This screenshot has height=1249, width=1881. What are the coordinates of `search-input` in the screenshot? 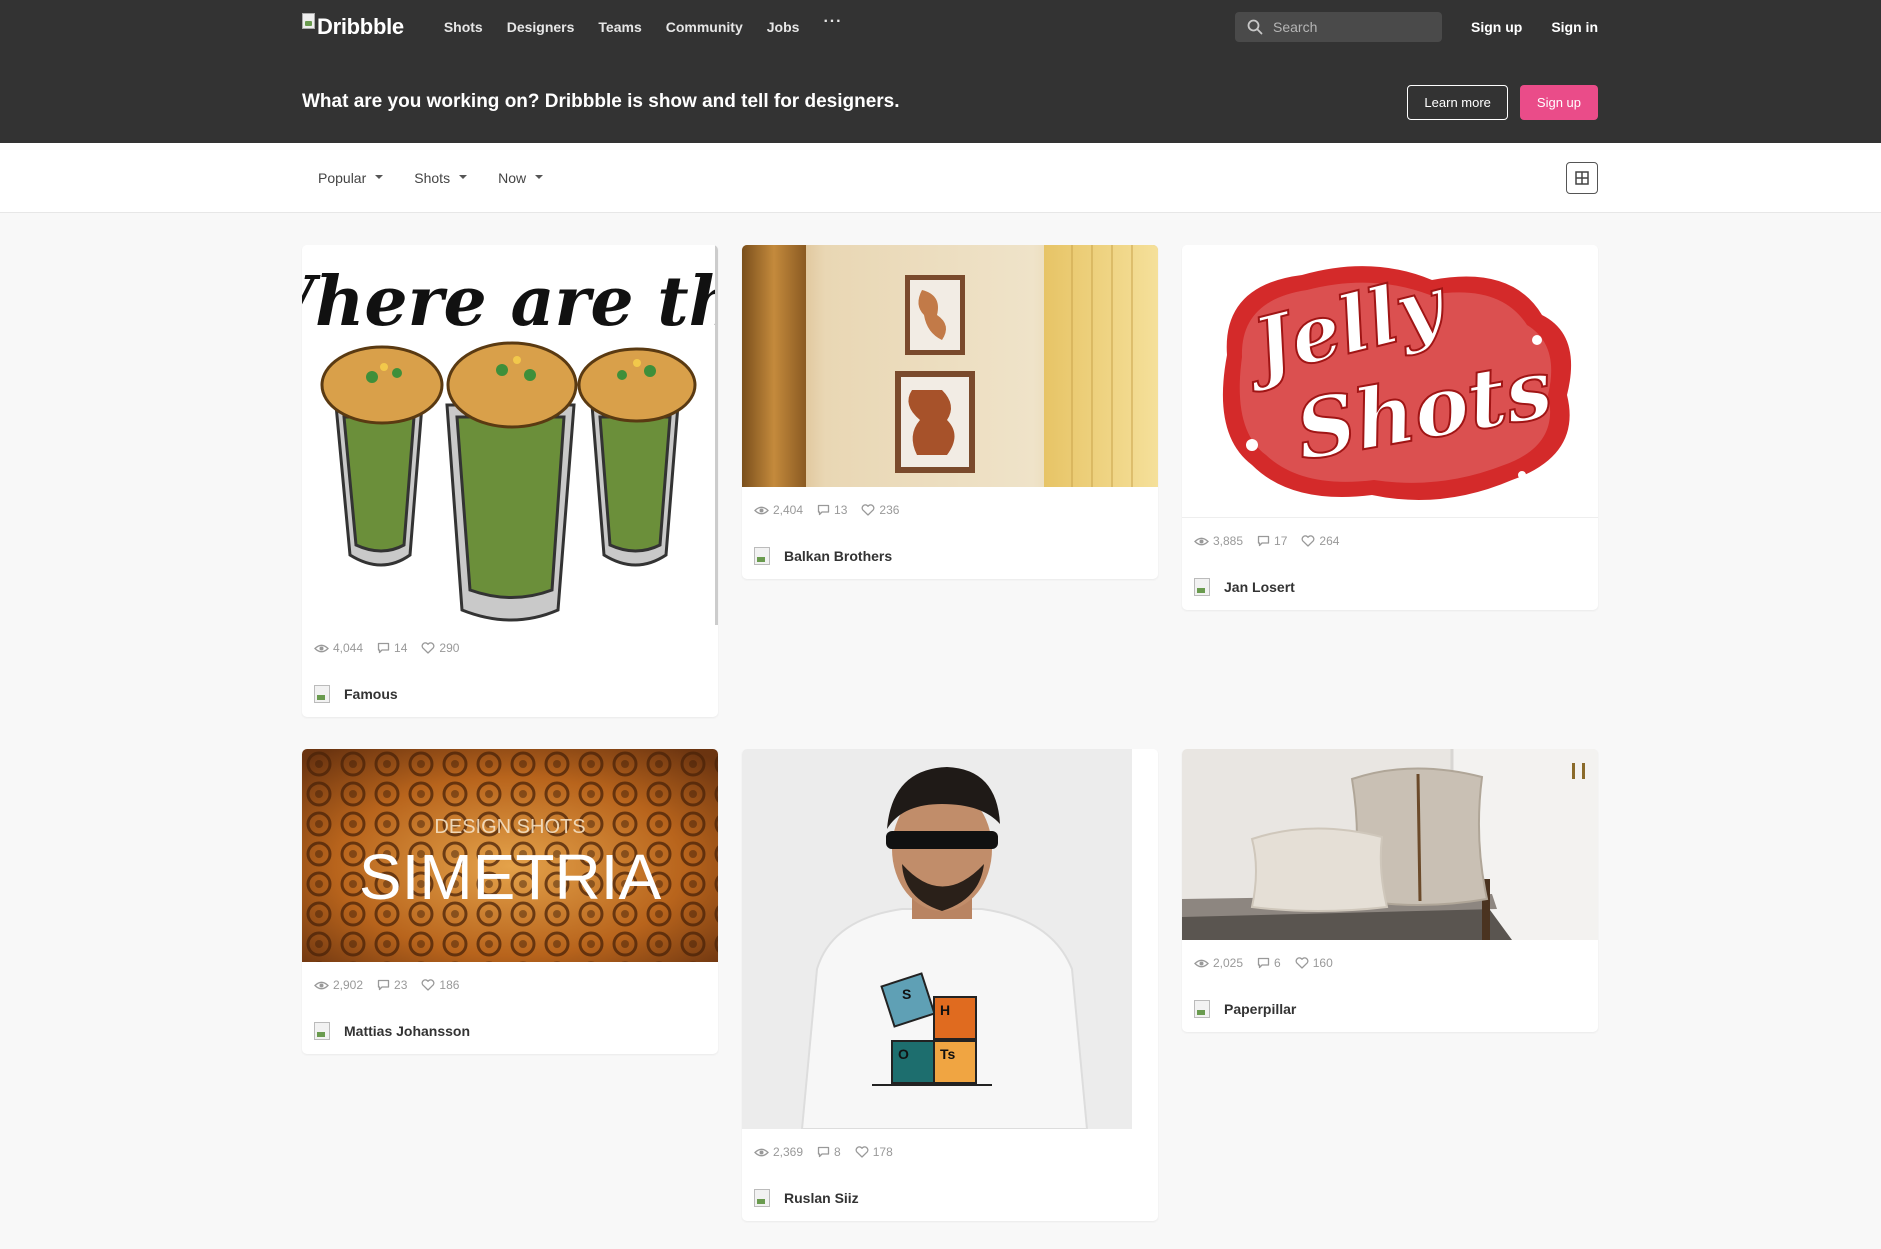 It's located at (1348, 27).